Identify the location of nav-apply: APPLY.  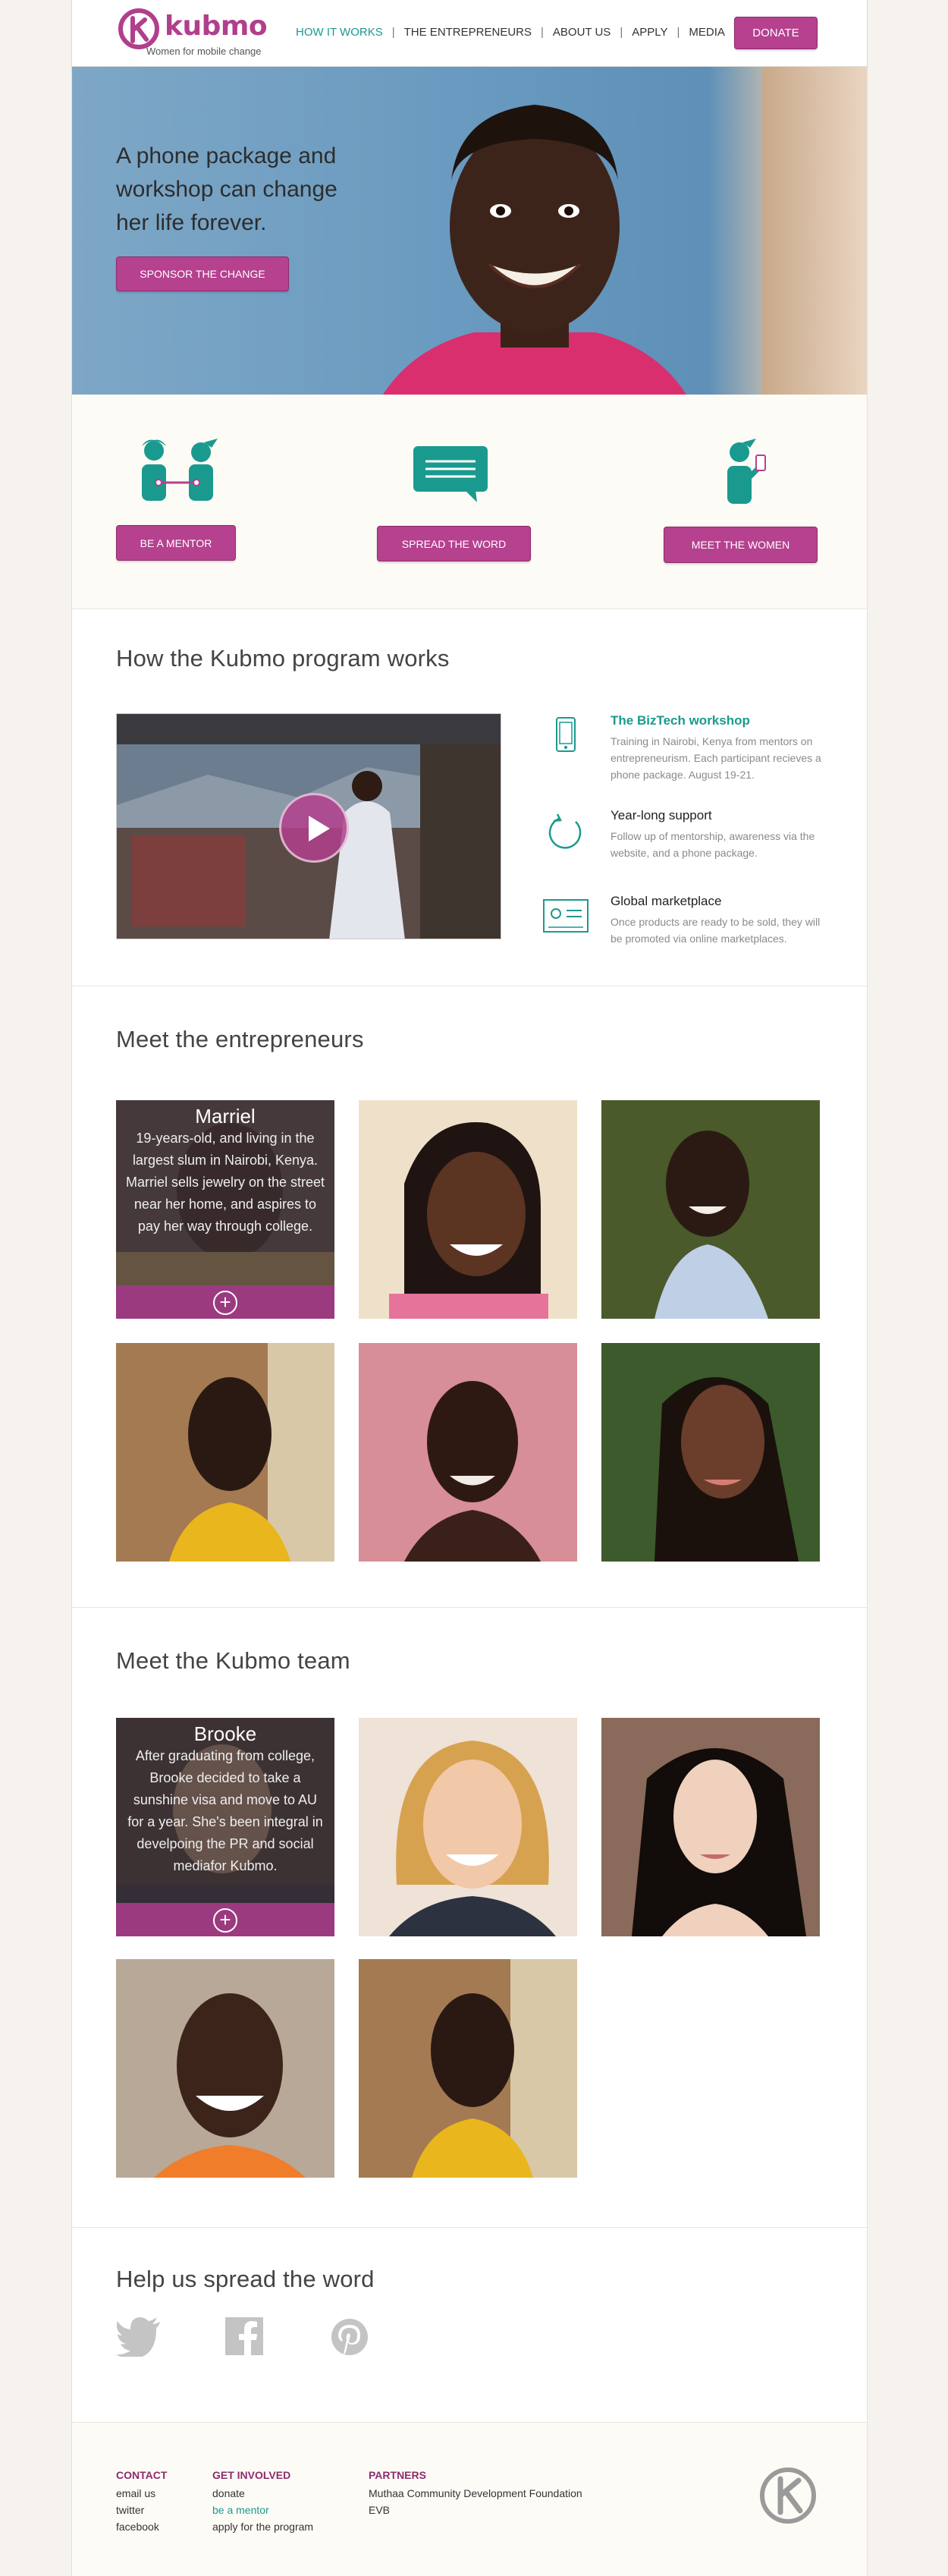
(649, 32).